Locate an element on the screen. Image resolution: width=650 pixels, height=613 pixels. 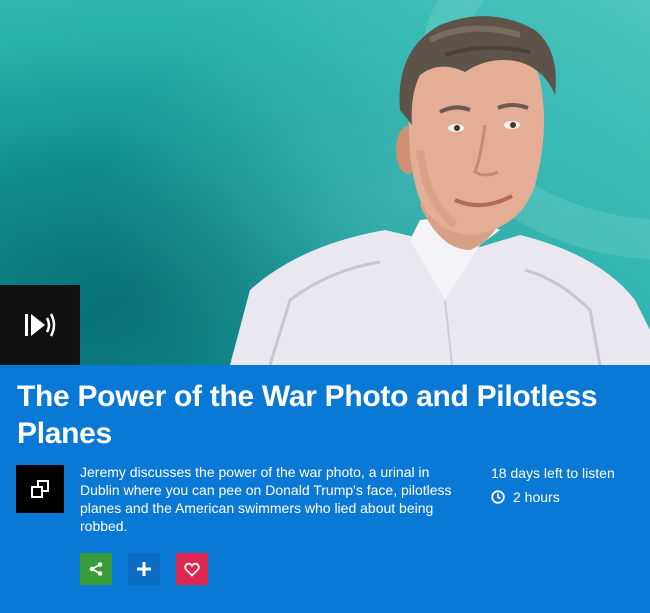
add-button is located at coordinates (144, 569).